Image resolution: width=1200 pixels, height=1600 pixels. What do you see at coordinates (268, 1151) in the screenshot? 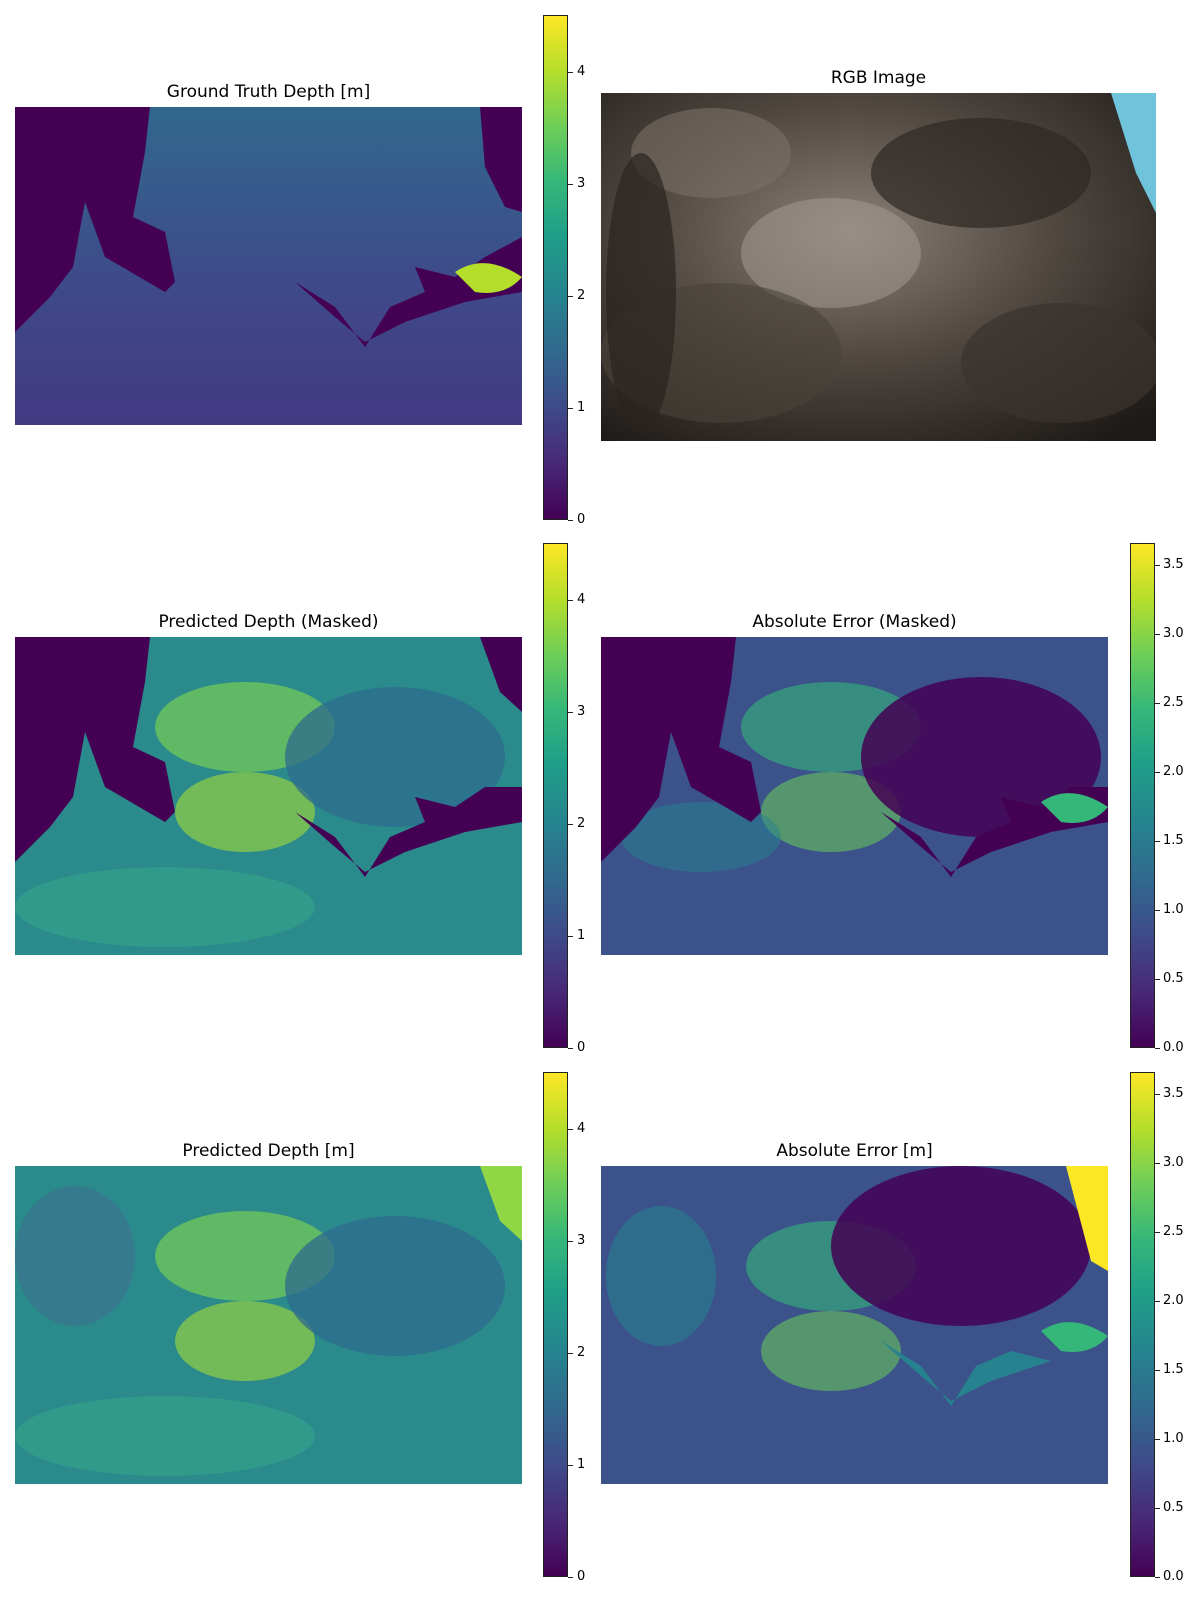
I see `panel-title-pred: Predicted Depth [m]` at bounding box center [268, 1151].